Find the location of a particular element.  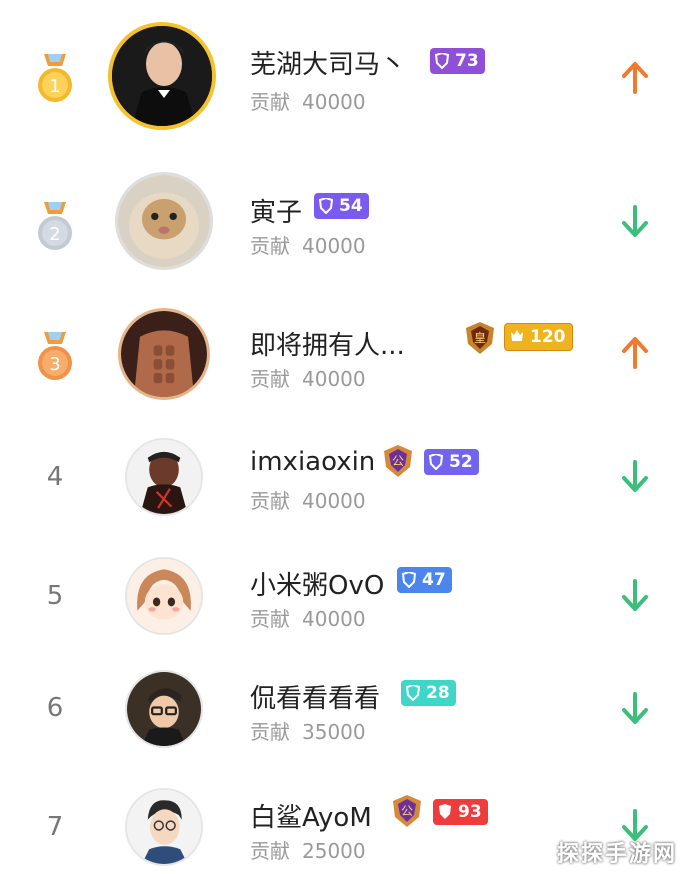

level-value: 120 is located at coordinates (548, 337).